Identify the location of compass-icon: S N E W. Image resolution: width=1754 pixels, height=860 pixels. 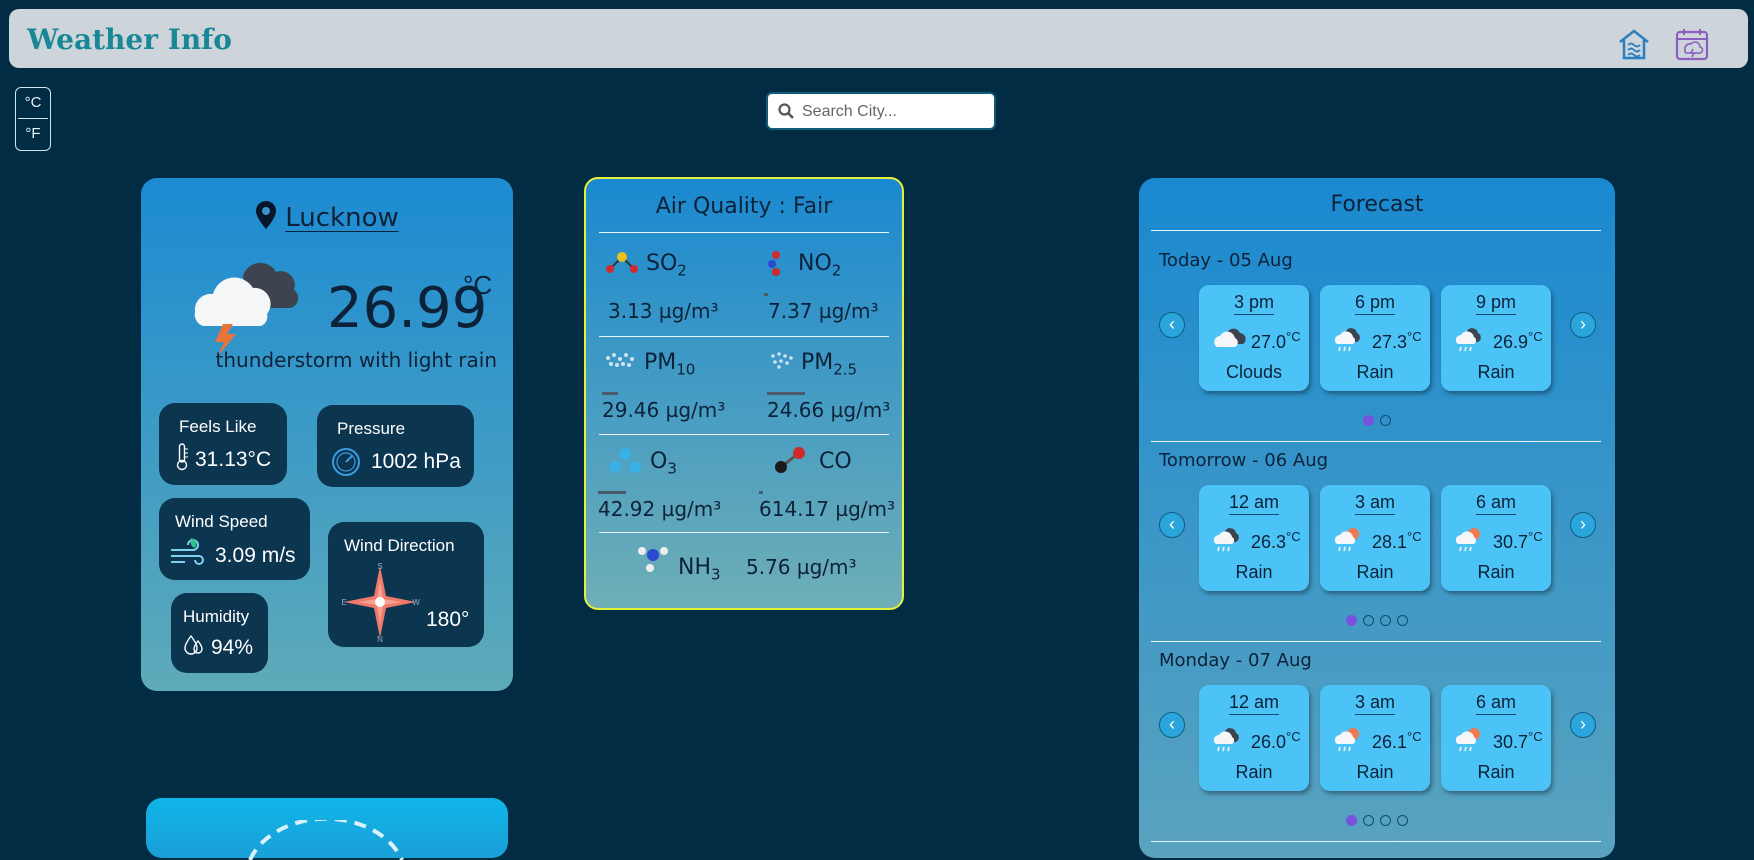
(380, 602).